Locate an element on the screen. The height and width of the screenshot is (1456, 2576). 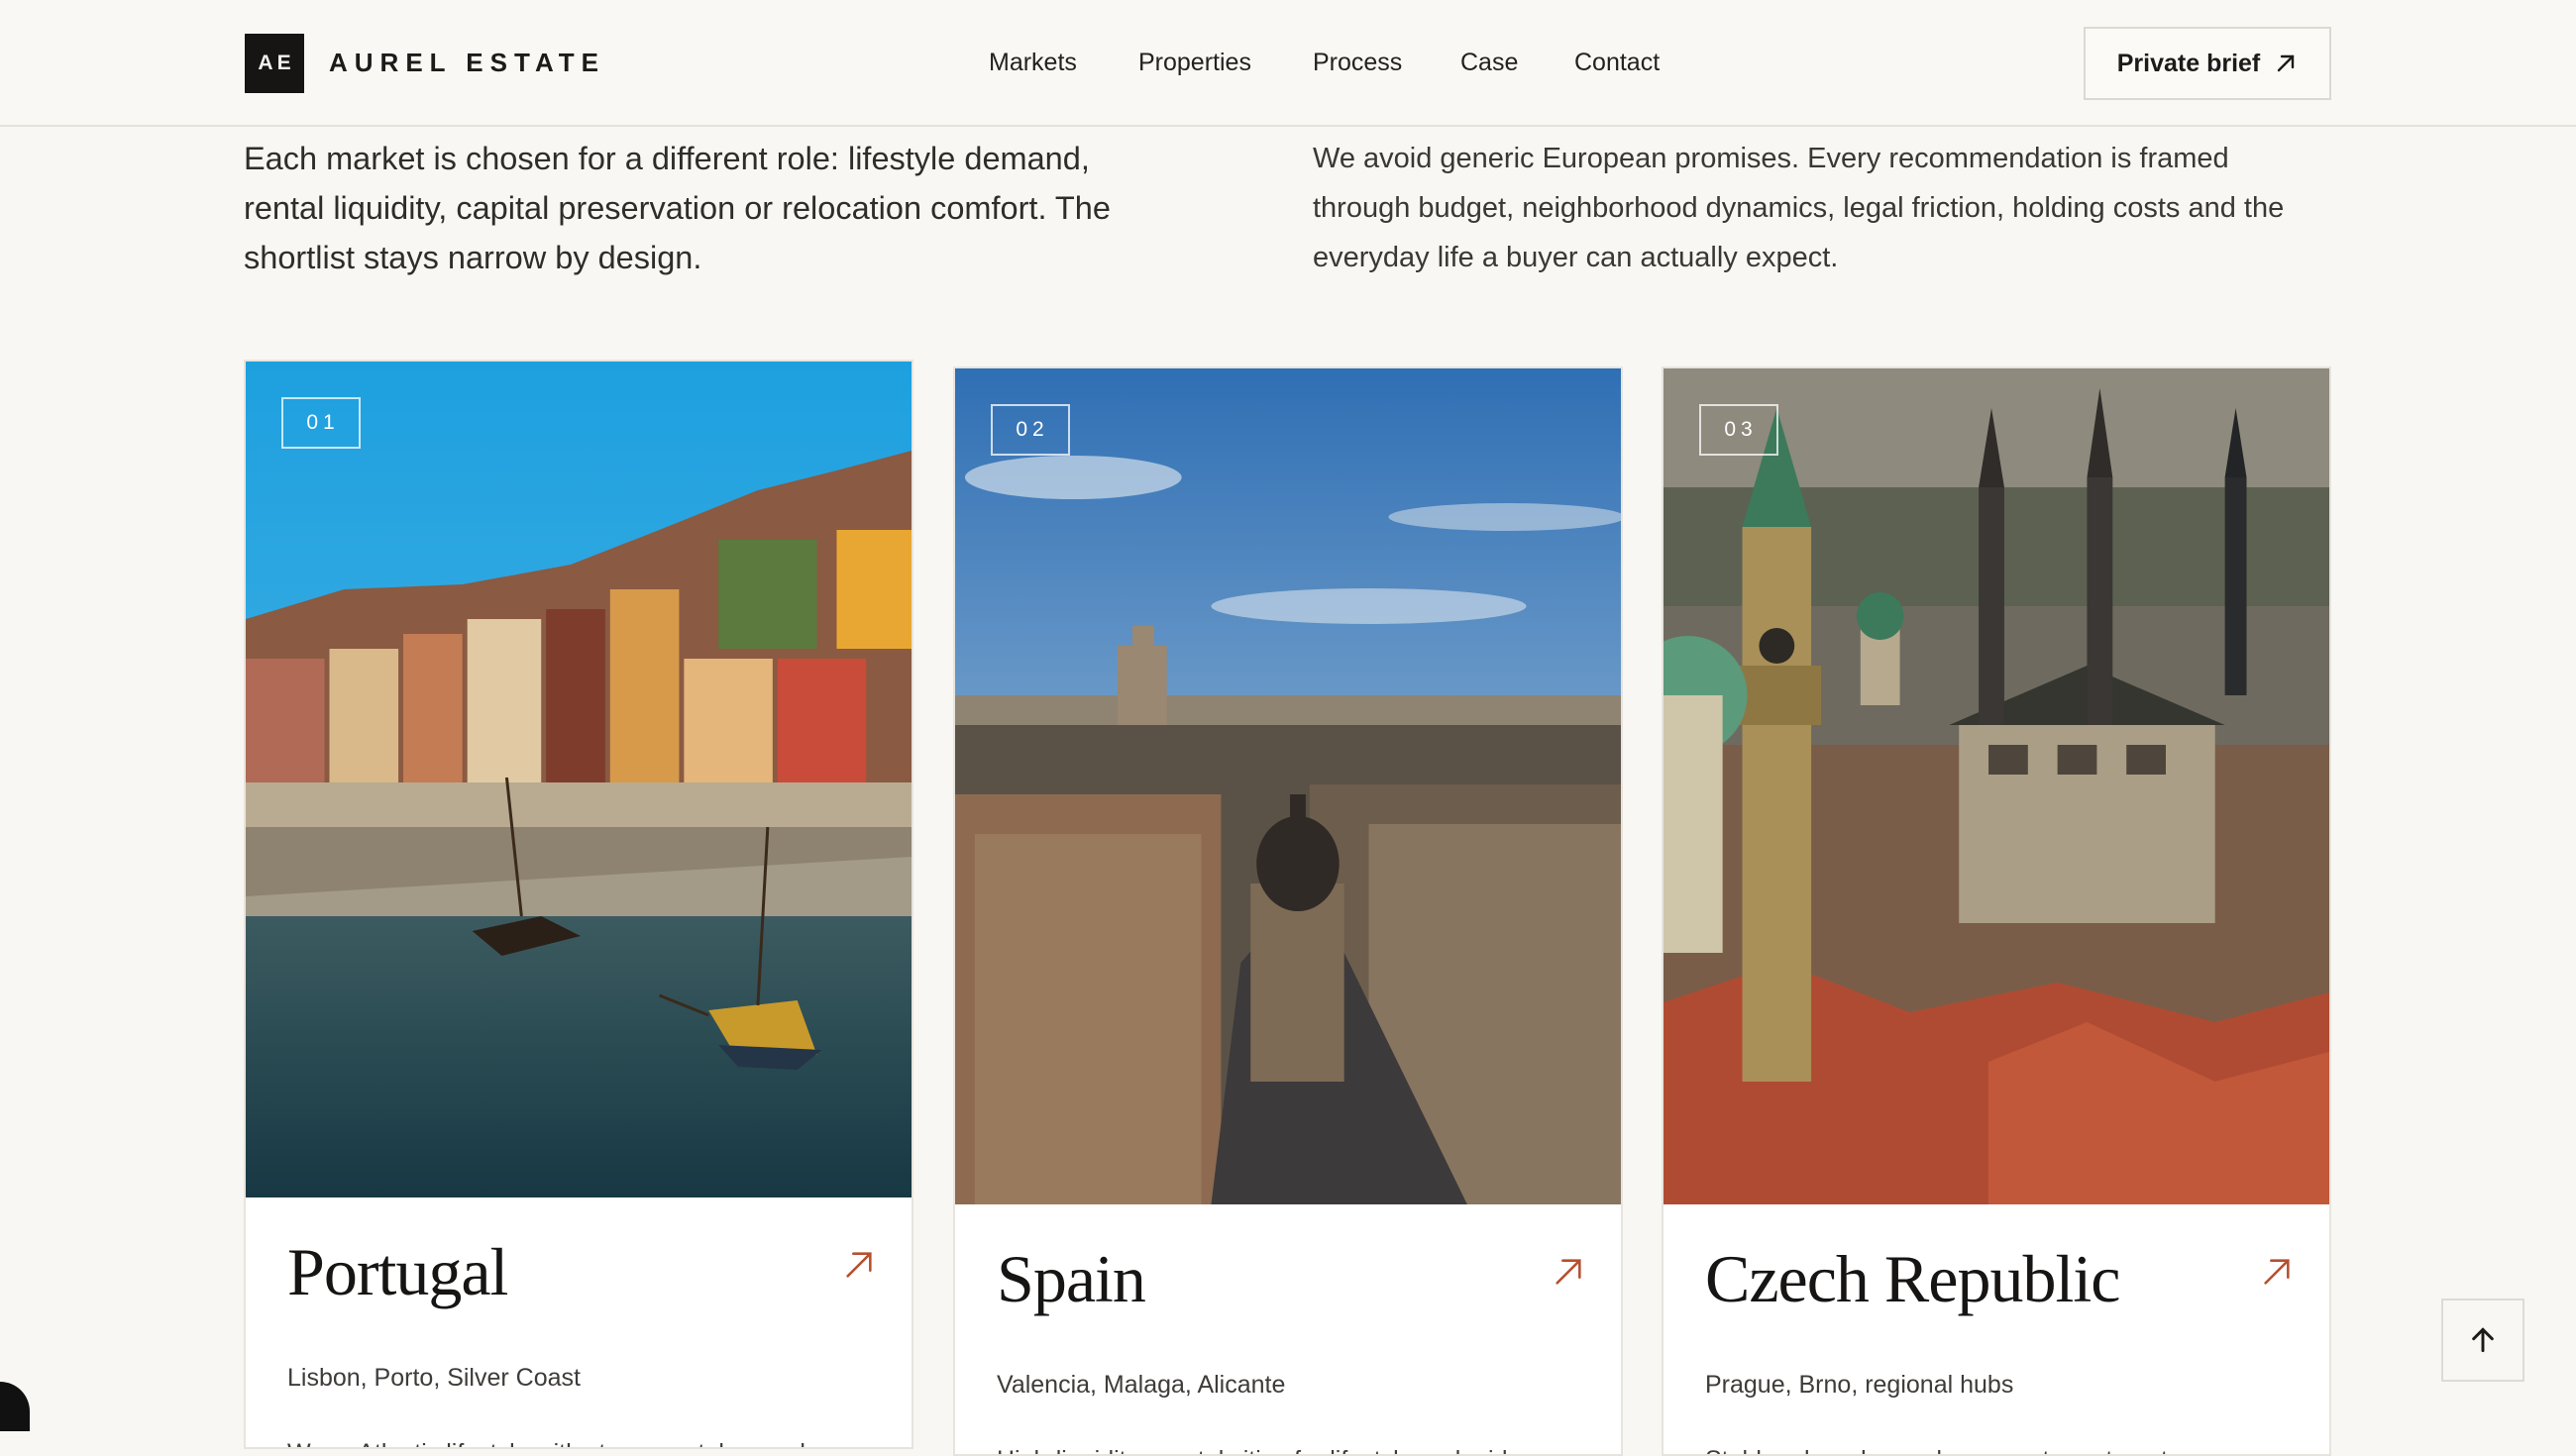
market-number-badge: 03 is located at coordinates (1739, 430).